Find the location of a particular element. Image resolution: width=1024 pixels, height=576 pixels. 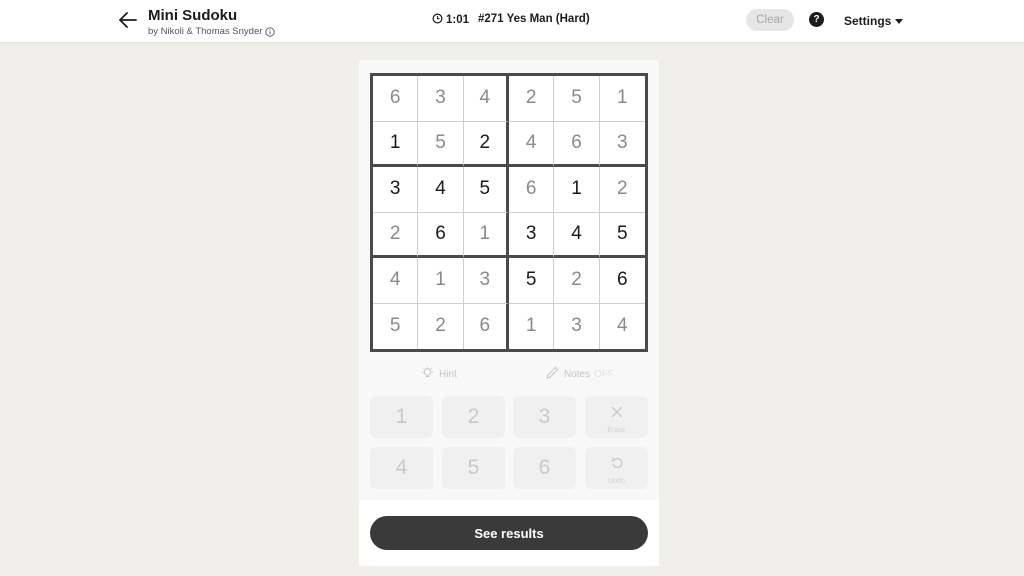

key-3: 3 is located at coordinates (544, 417).